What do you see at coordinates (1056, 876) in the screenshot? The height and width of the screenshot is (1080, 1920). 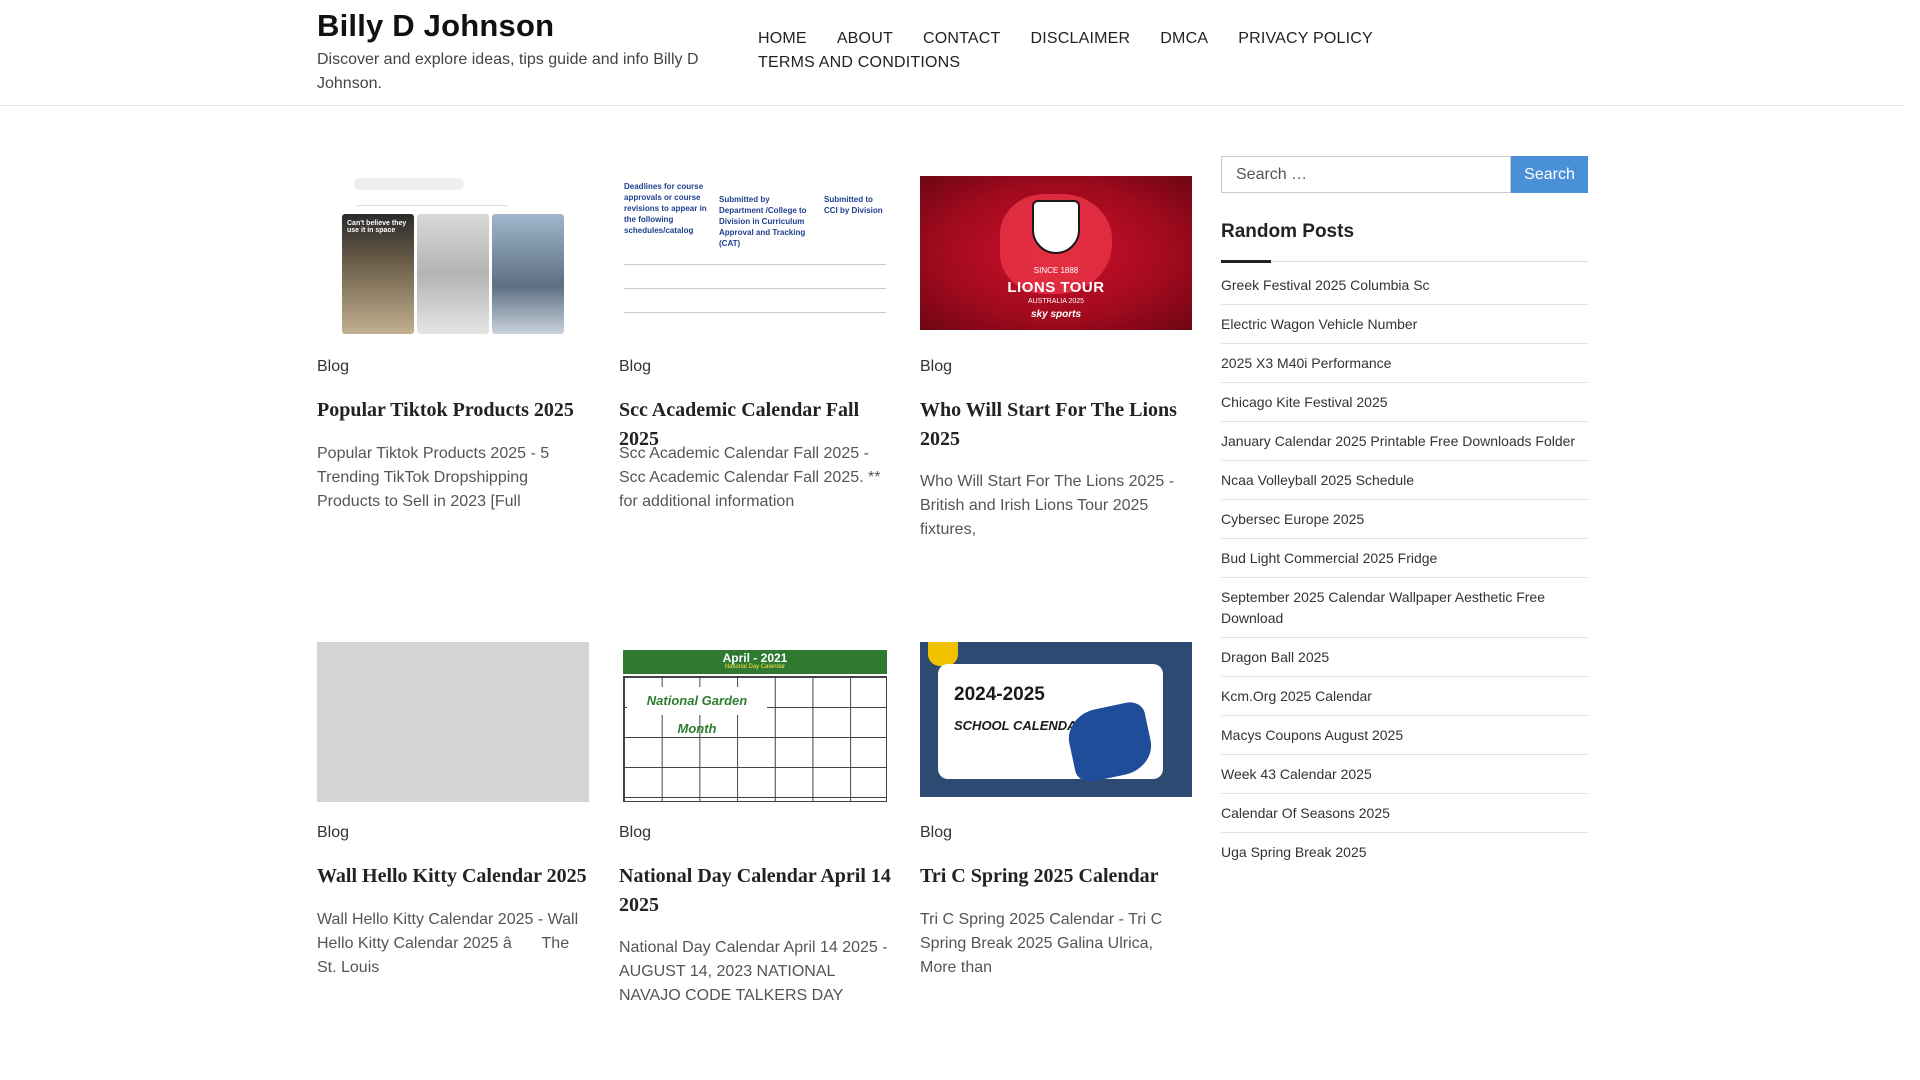 I see `post-title: Tri C Spring 2025 Calendar` at bounding box center [1056, 876].